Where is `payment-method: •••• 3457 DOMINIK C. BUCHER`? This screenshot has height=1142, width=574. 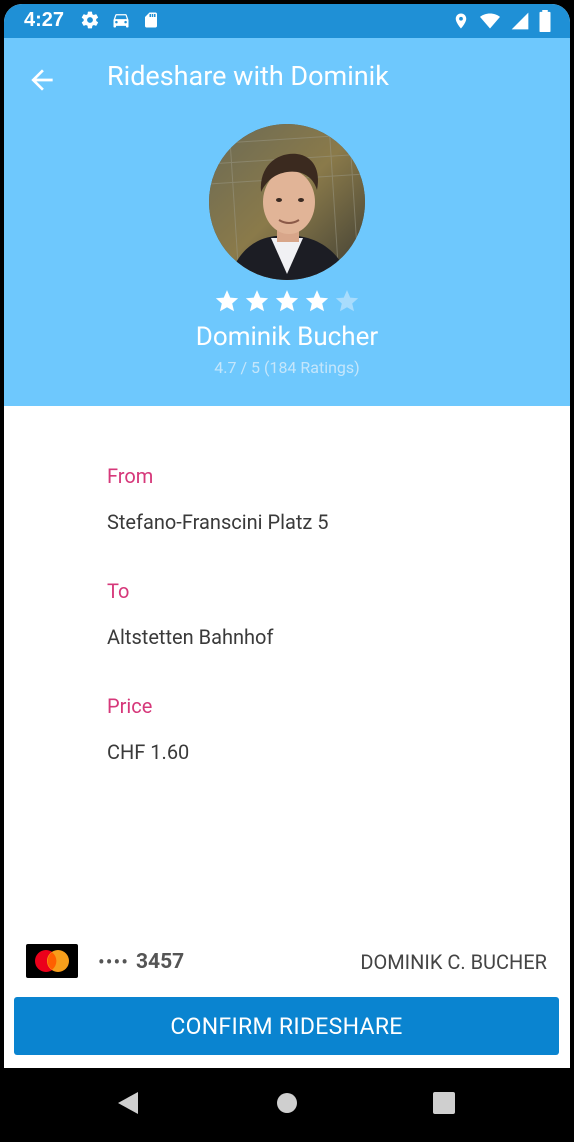 payment-method: •••• 3457 DOMINIK C. BUCHER is located at coordinates (287, 962).